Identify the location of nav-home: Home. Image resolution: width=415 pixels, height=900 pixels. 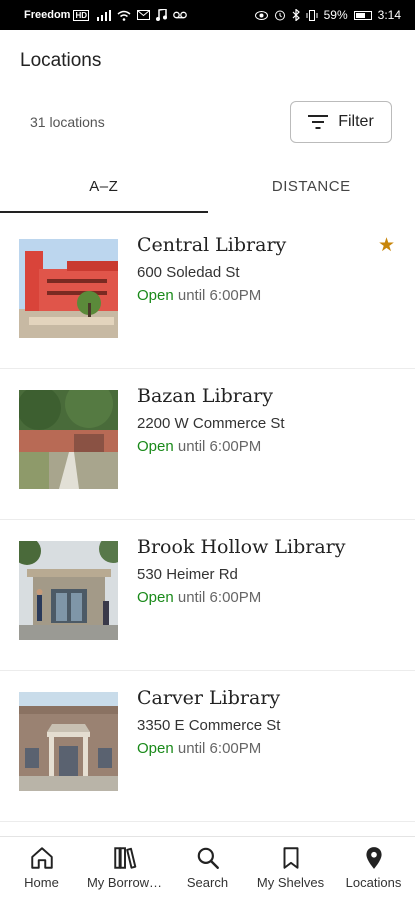
(41, 868).